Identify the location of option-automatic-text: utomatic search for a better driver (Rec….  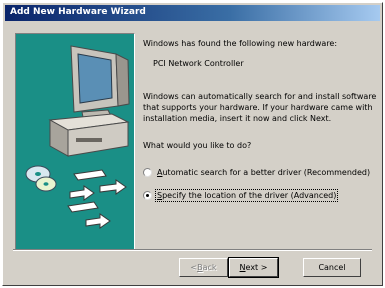
(266, 172).